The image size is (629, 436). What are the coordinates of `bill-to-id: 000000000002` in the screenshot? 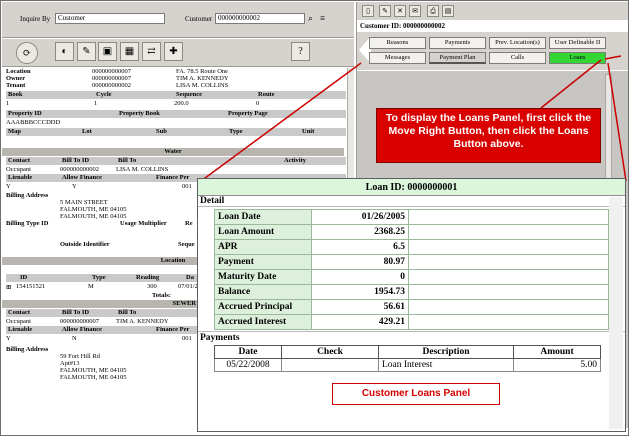 It's located at (79, 169).